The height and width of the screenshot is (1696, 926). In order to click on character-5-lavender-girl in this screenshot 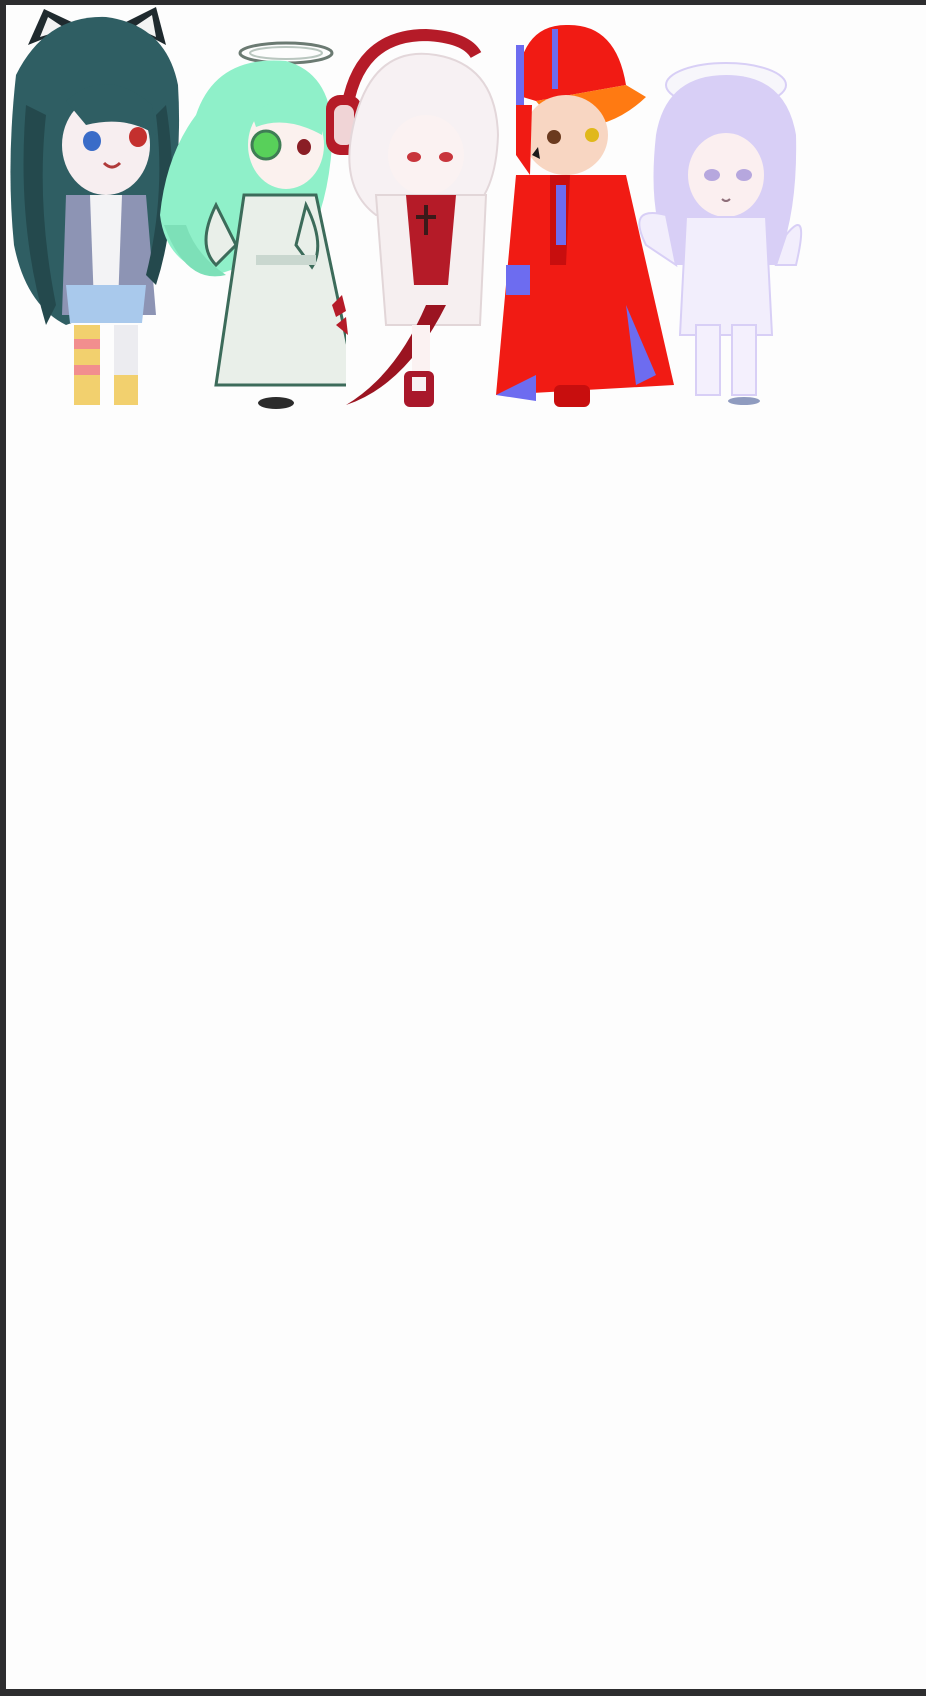, I will do `click(716, 225)`.